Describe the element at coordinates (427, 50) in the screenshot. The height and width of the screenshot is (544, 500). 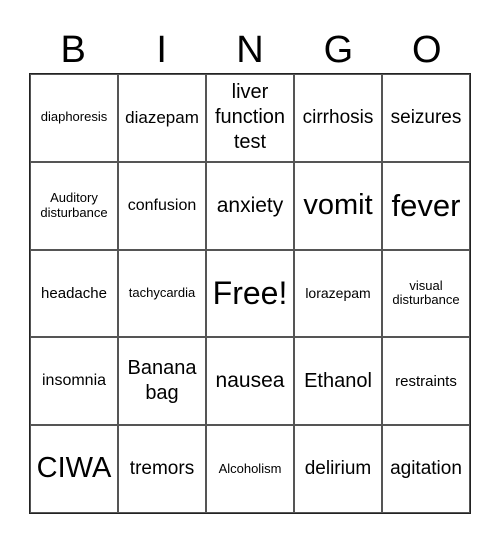
I see `header-letter-o: O` at that location.